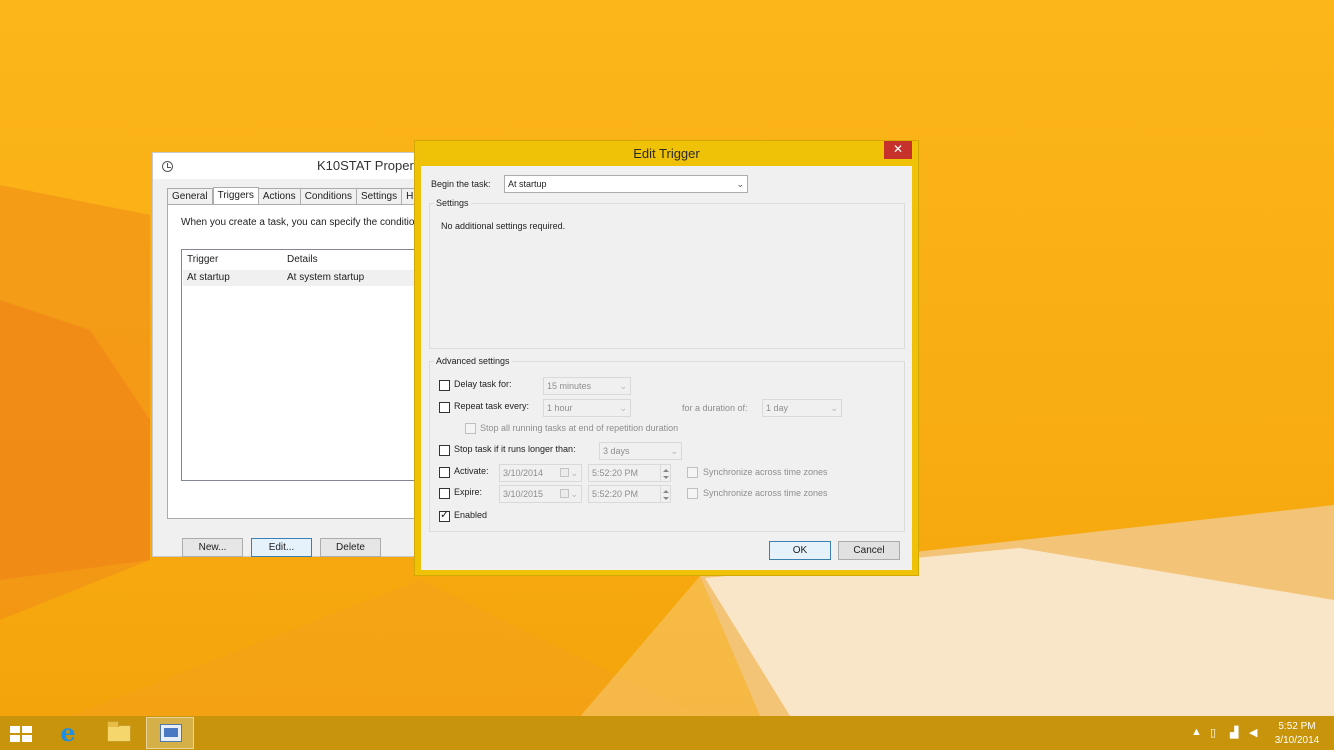 The width and height of the screenshot is (1334, 750). I want to click on checkmark-icon: ✓, so click(445, 515).